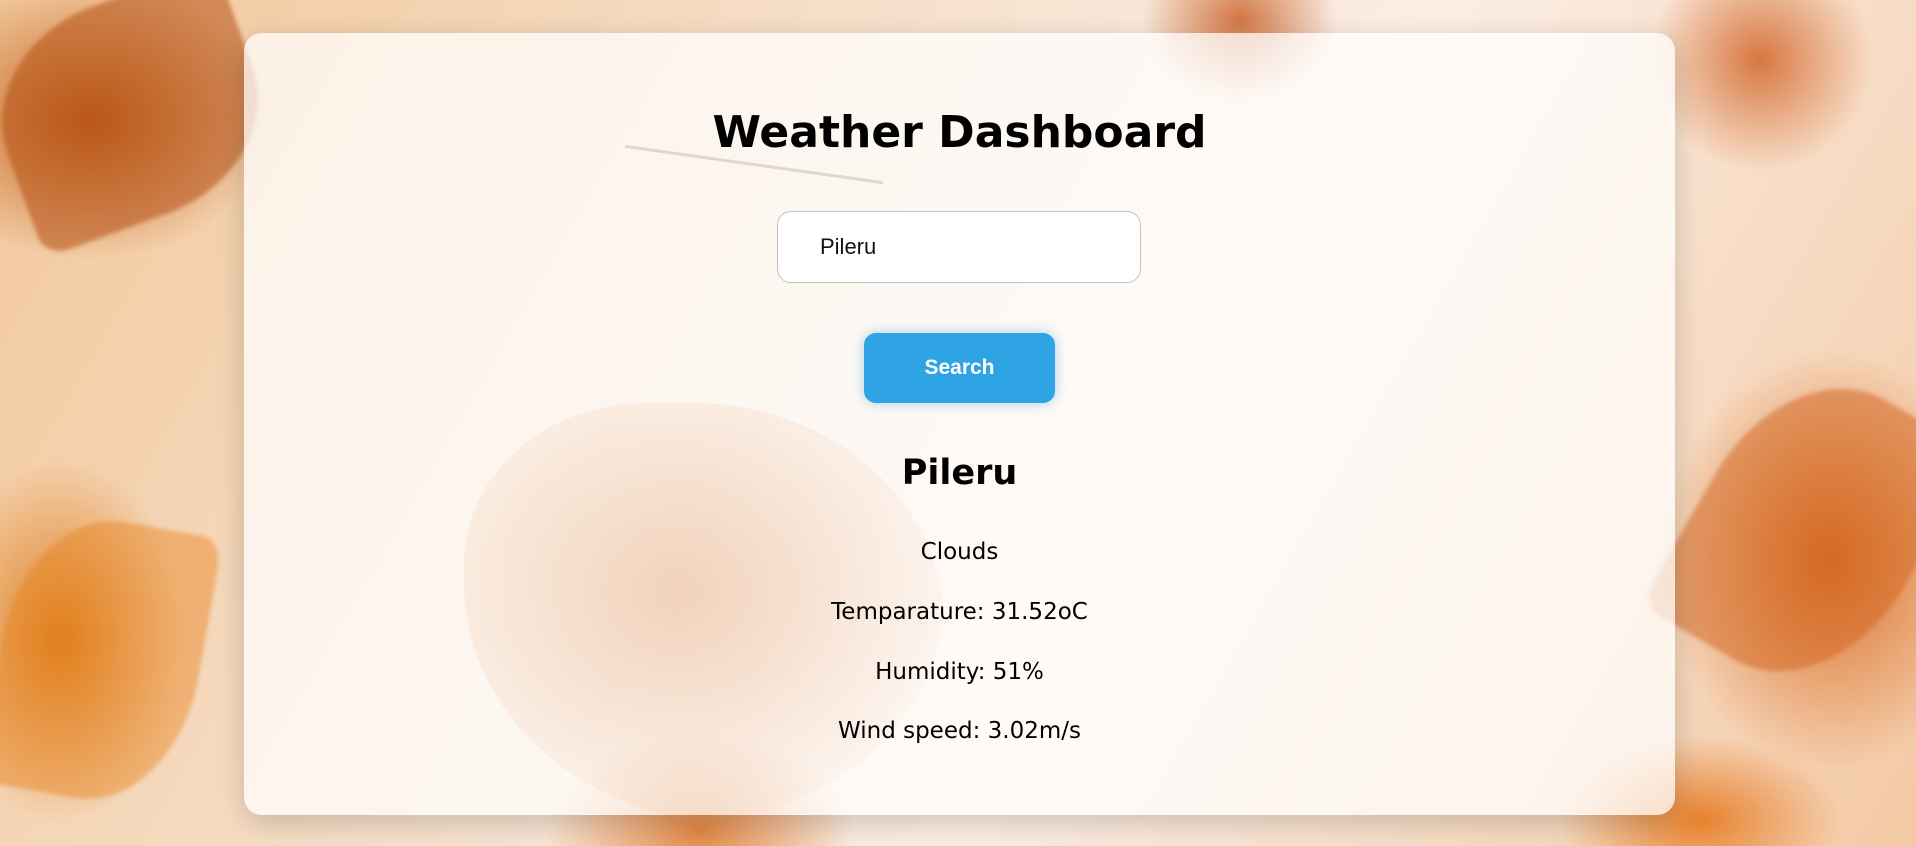 This screenshot has height=846, width=1916. What do you see at coordinates (959, 368) in the screenshot?
I see `search-button: Search` at bounding box center [959, 368].